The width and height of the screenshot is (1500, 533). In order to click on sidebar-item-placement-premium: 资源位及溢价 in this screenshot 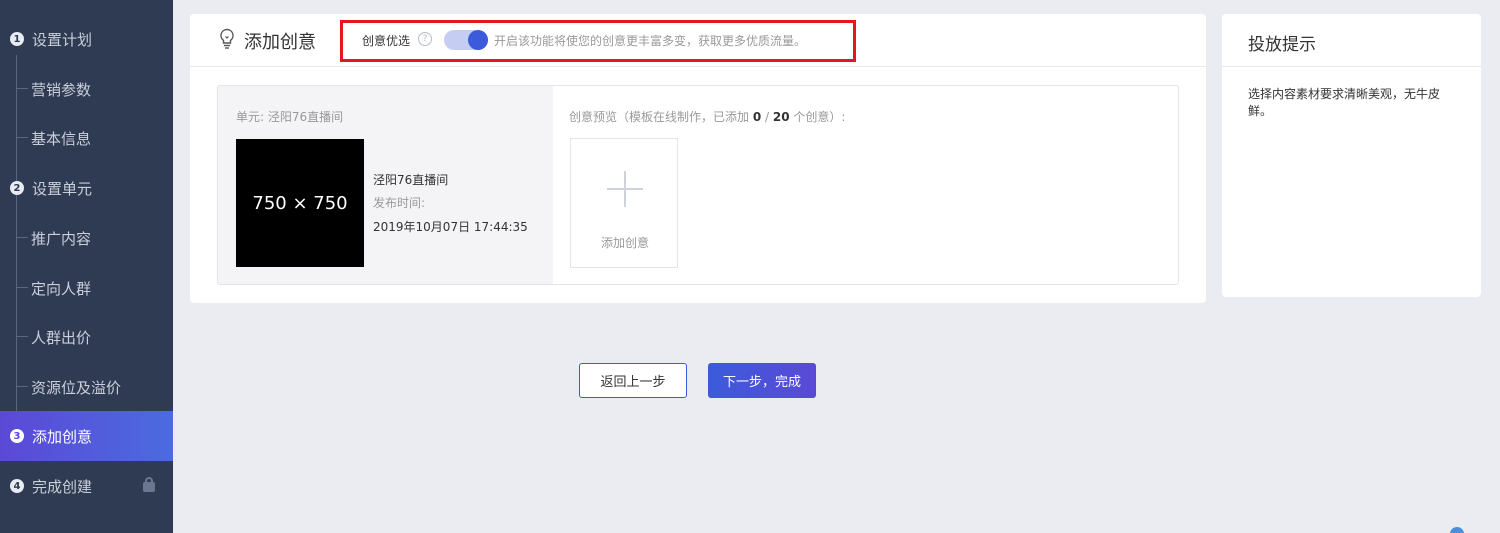, I will do `click(86, 387)`.